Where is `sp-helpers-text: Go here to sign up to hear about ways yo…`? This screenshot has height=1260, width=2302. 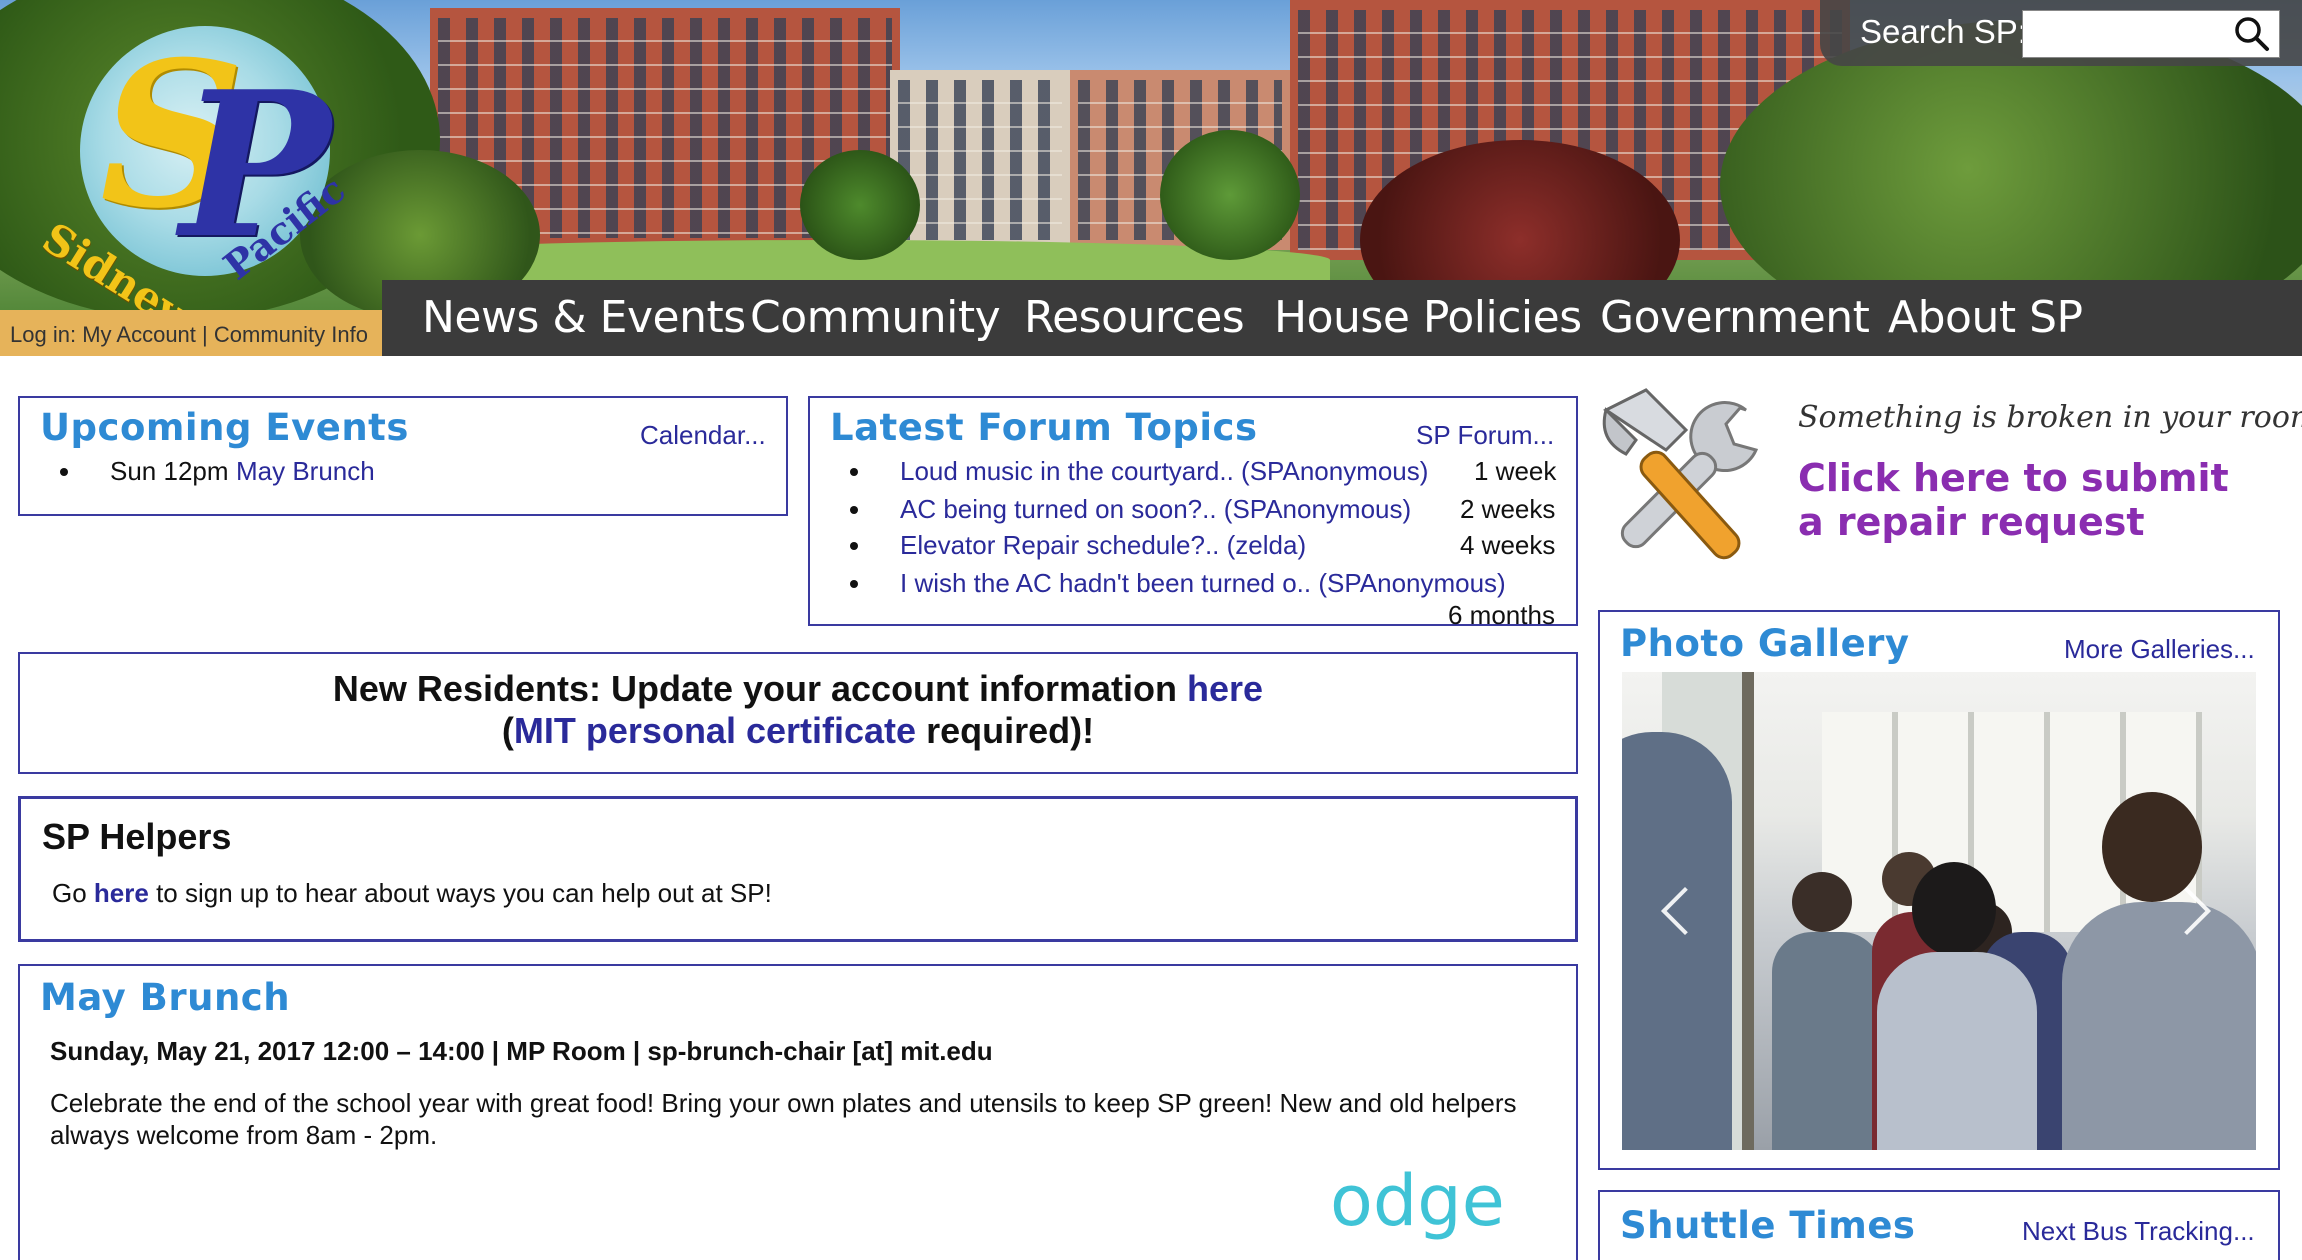 sp-helpers-text: Go here to sign up to hear about ways yo… is located at coordinates (412, 893).